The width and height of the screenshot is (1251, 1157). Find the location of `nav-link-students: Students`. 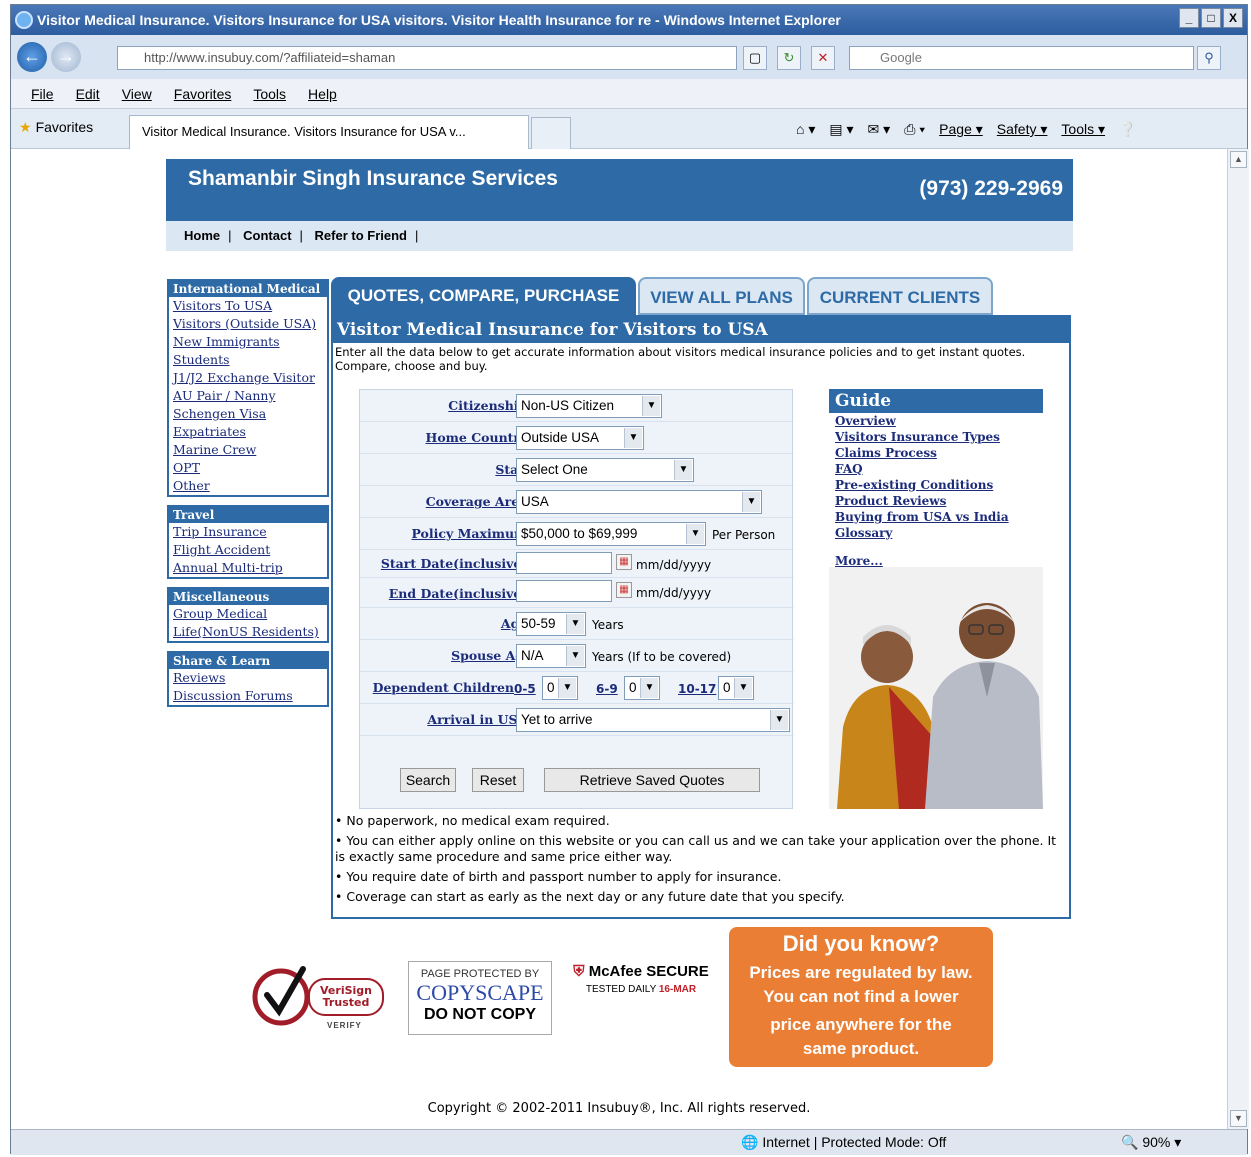

nav-link-students: Students is located at coordinates (248, 360).